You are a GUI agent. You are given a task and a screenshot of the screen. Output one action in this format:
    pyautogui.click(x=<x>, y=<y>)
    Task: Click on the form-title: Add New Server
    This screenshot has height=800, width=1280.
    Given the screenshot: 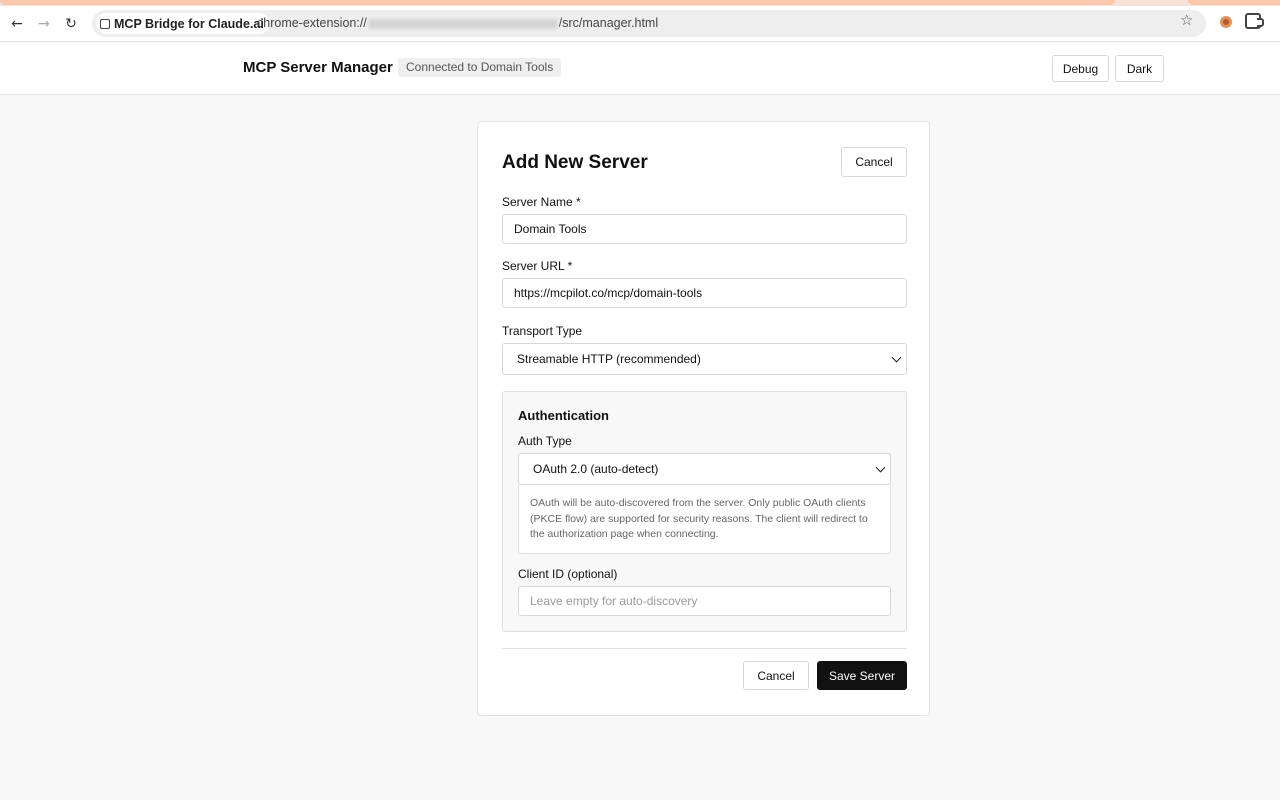 What is the action you would take?
    pyautogui.click(x=575, y=162)
    